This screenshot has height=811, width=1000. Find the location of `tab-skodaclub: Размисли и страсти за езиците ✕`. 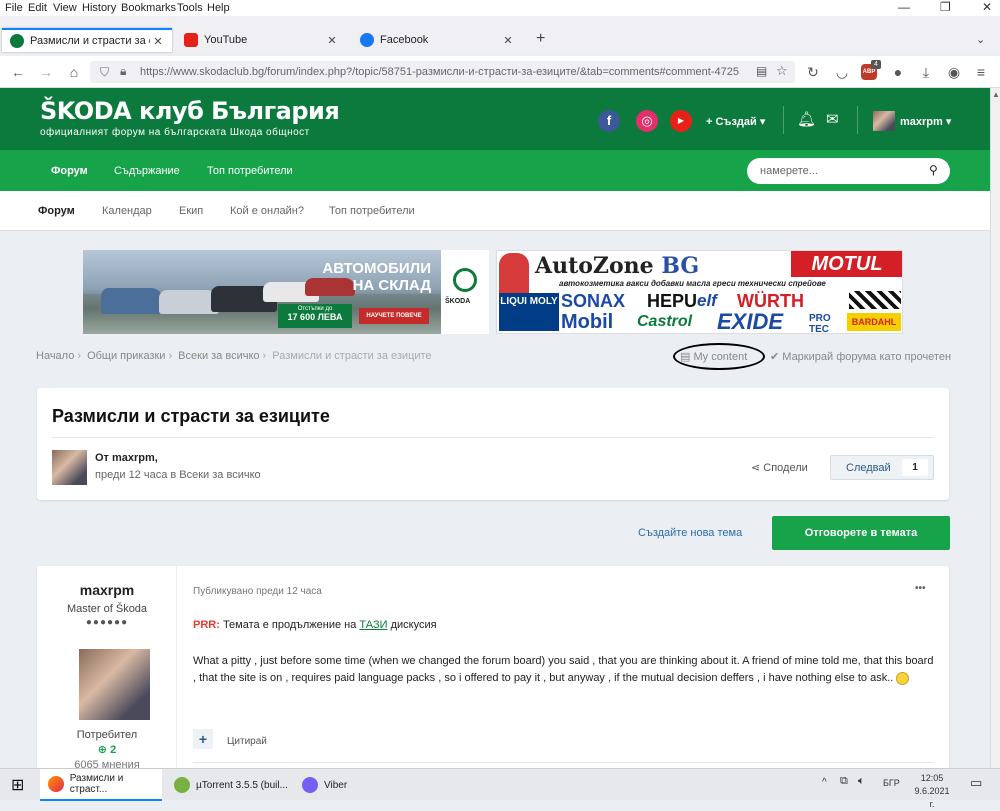

tab-skodaclub: Размисли и страсти за езиците ✕ is located at coordinates (87, 40).